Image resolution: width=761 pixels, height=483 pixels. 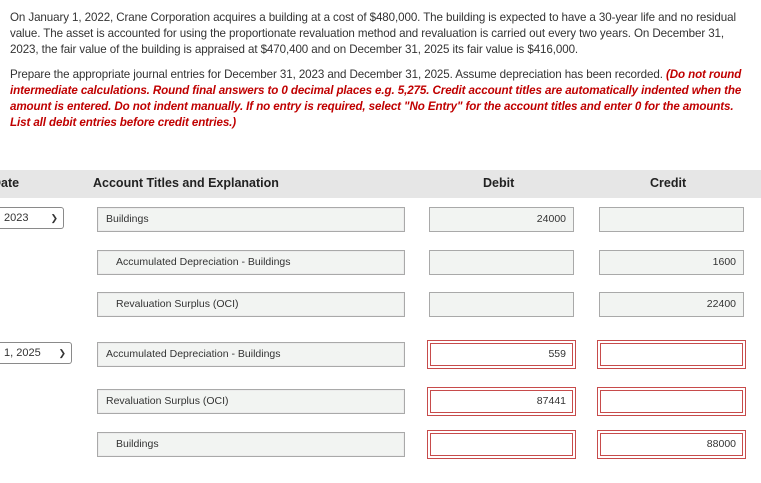 What do you see at coordinates (501, 401) in the screenshot?
I see `debit-field-row-5: 87441` at bounding box center [501, 401].